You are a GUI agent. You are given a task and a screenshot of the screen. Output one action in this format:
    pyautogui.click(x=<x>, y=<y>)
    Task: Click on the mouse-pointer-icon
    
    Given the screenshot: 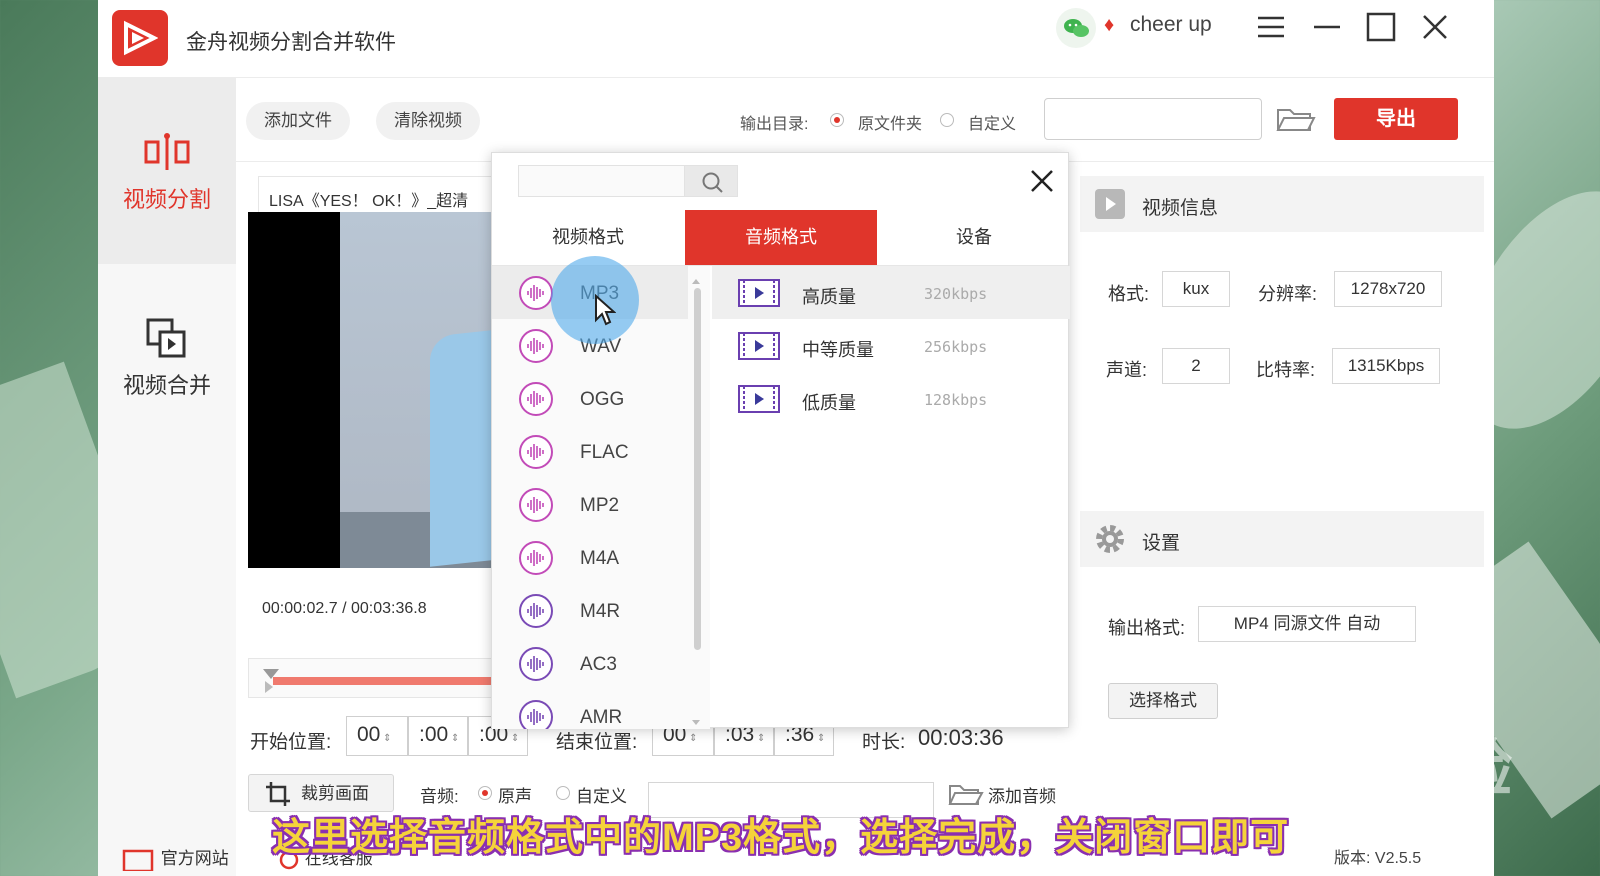 What is the action you would take?
    pyautogui.click(x=605, y=310)
    